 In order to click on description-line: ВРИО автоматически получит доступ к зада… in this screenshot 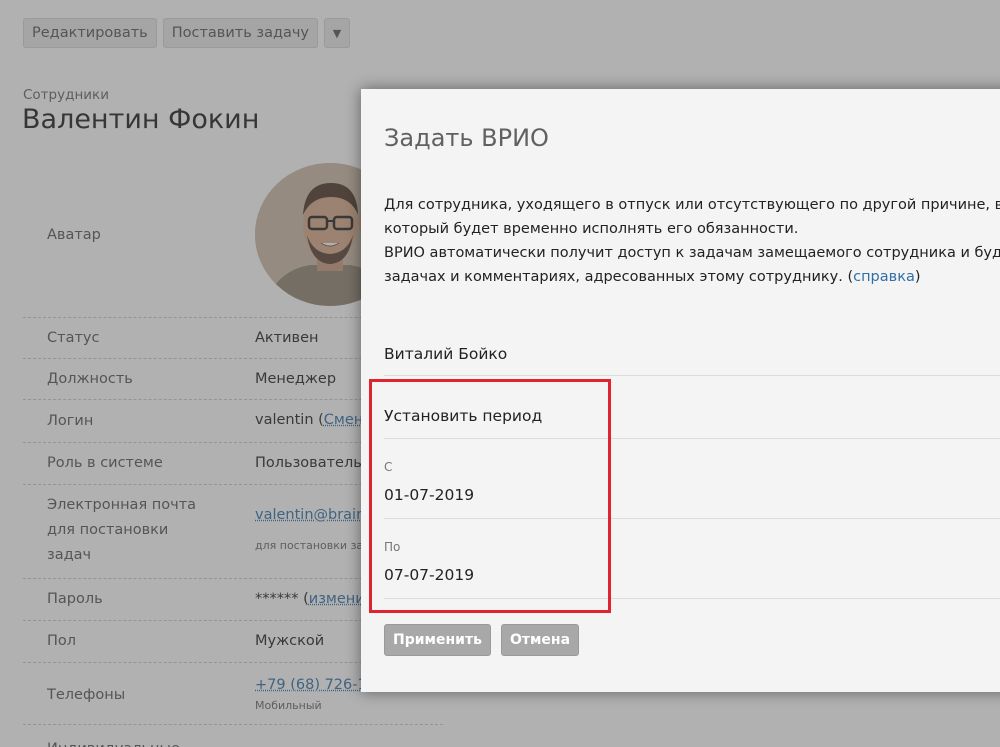, I will do `click(692, 253)`.